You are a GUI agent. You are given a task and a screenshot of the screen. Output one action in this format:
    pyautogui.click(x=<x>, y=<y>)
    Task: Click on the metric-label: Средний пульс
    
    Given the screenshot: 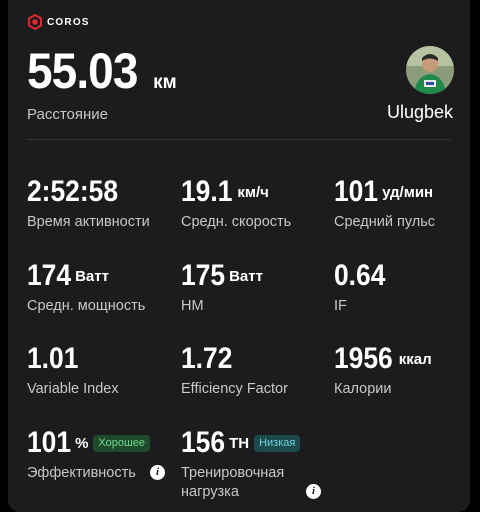 What is the action you would take?
    pyautogui.click(x=385, y=222)
    